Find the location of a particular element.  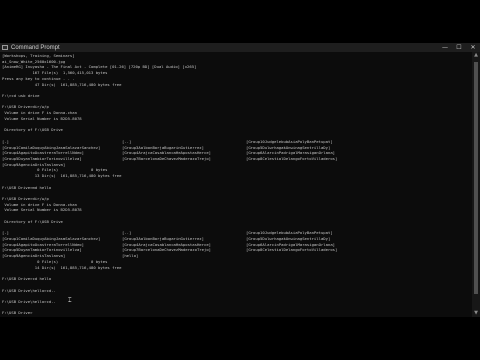

cmd-app-icon is located at coordinates (5, 47).